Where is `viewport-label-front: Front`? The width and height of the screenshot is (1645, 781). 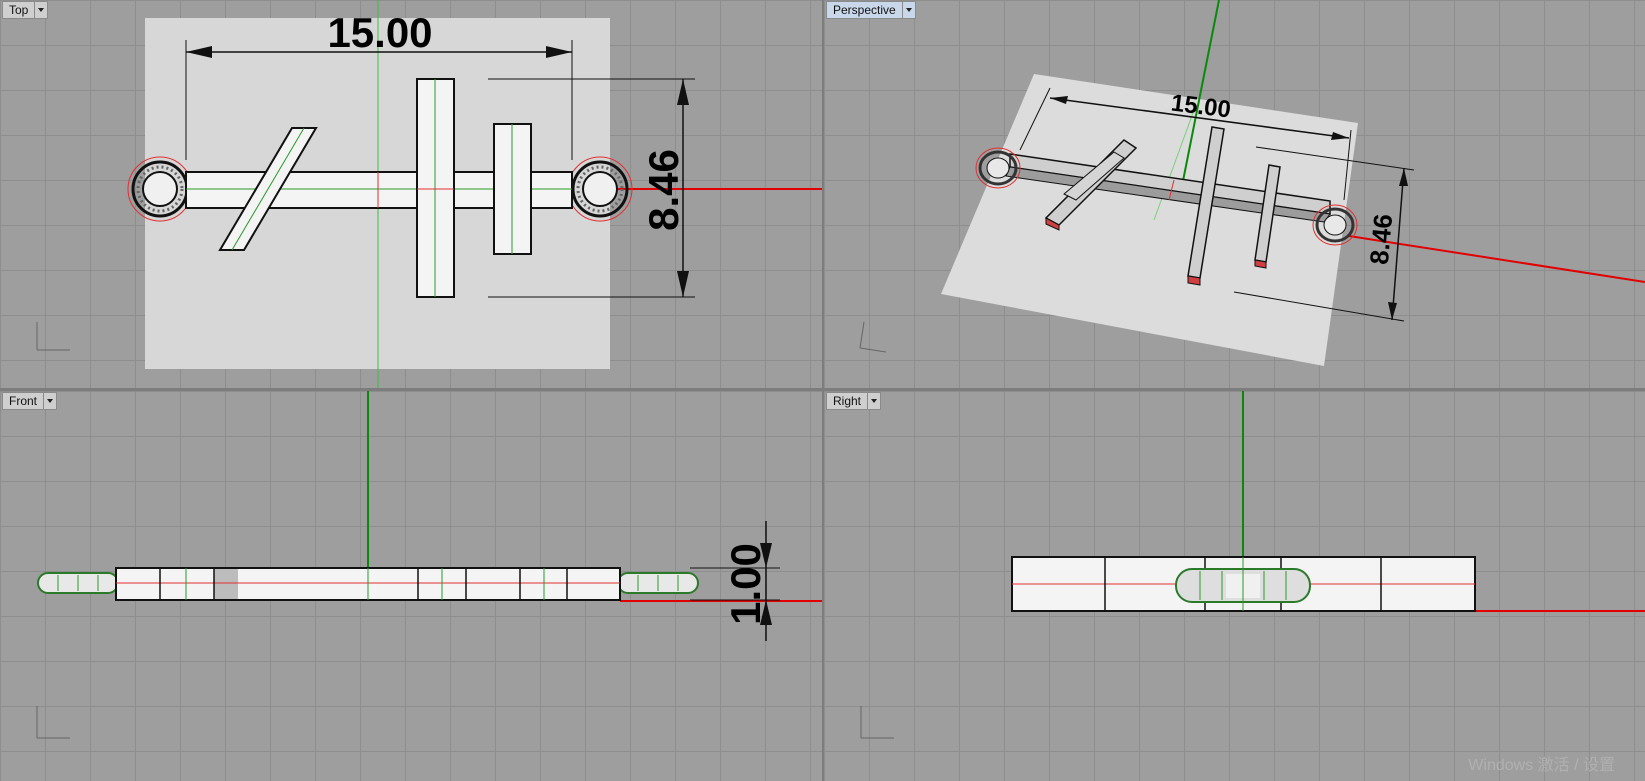 viewport-label-front: Front is located at coordinates (23, 401).